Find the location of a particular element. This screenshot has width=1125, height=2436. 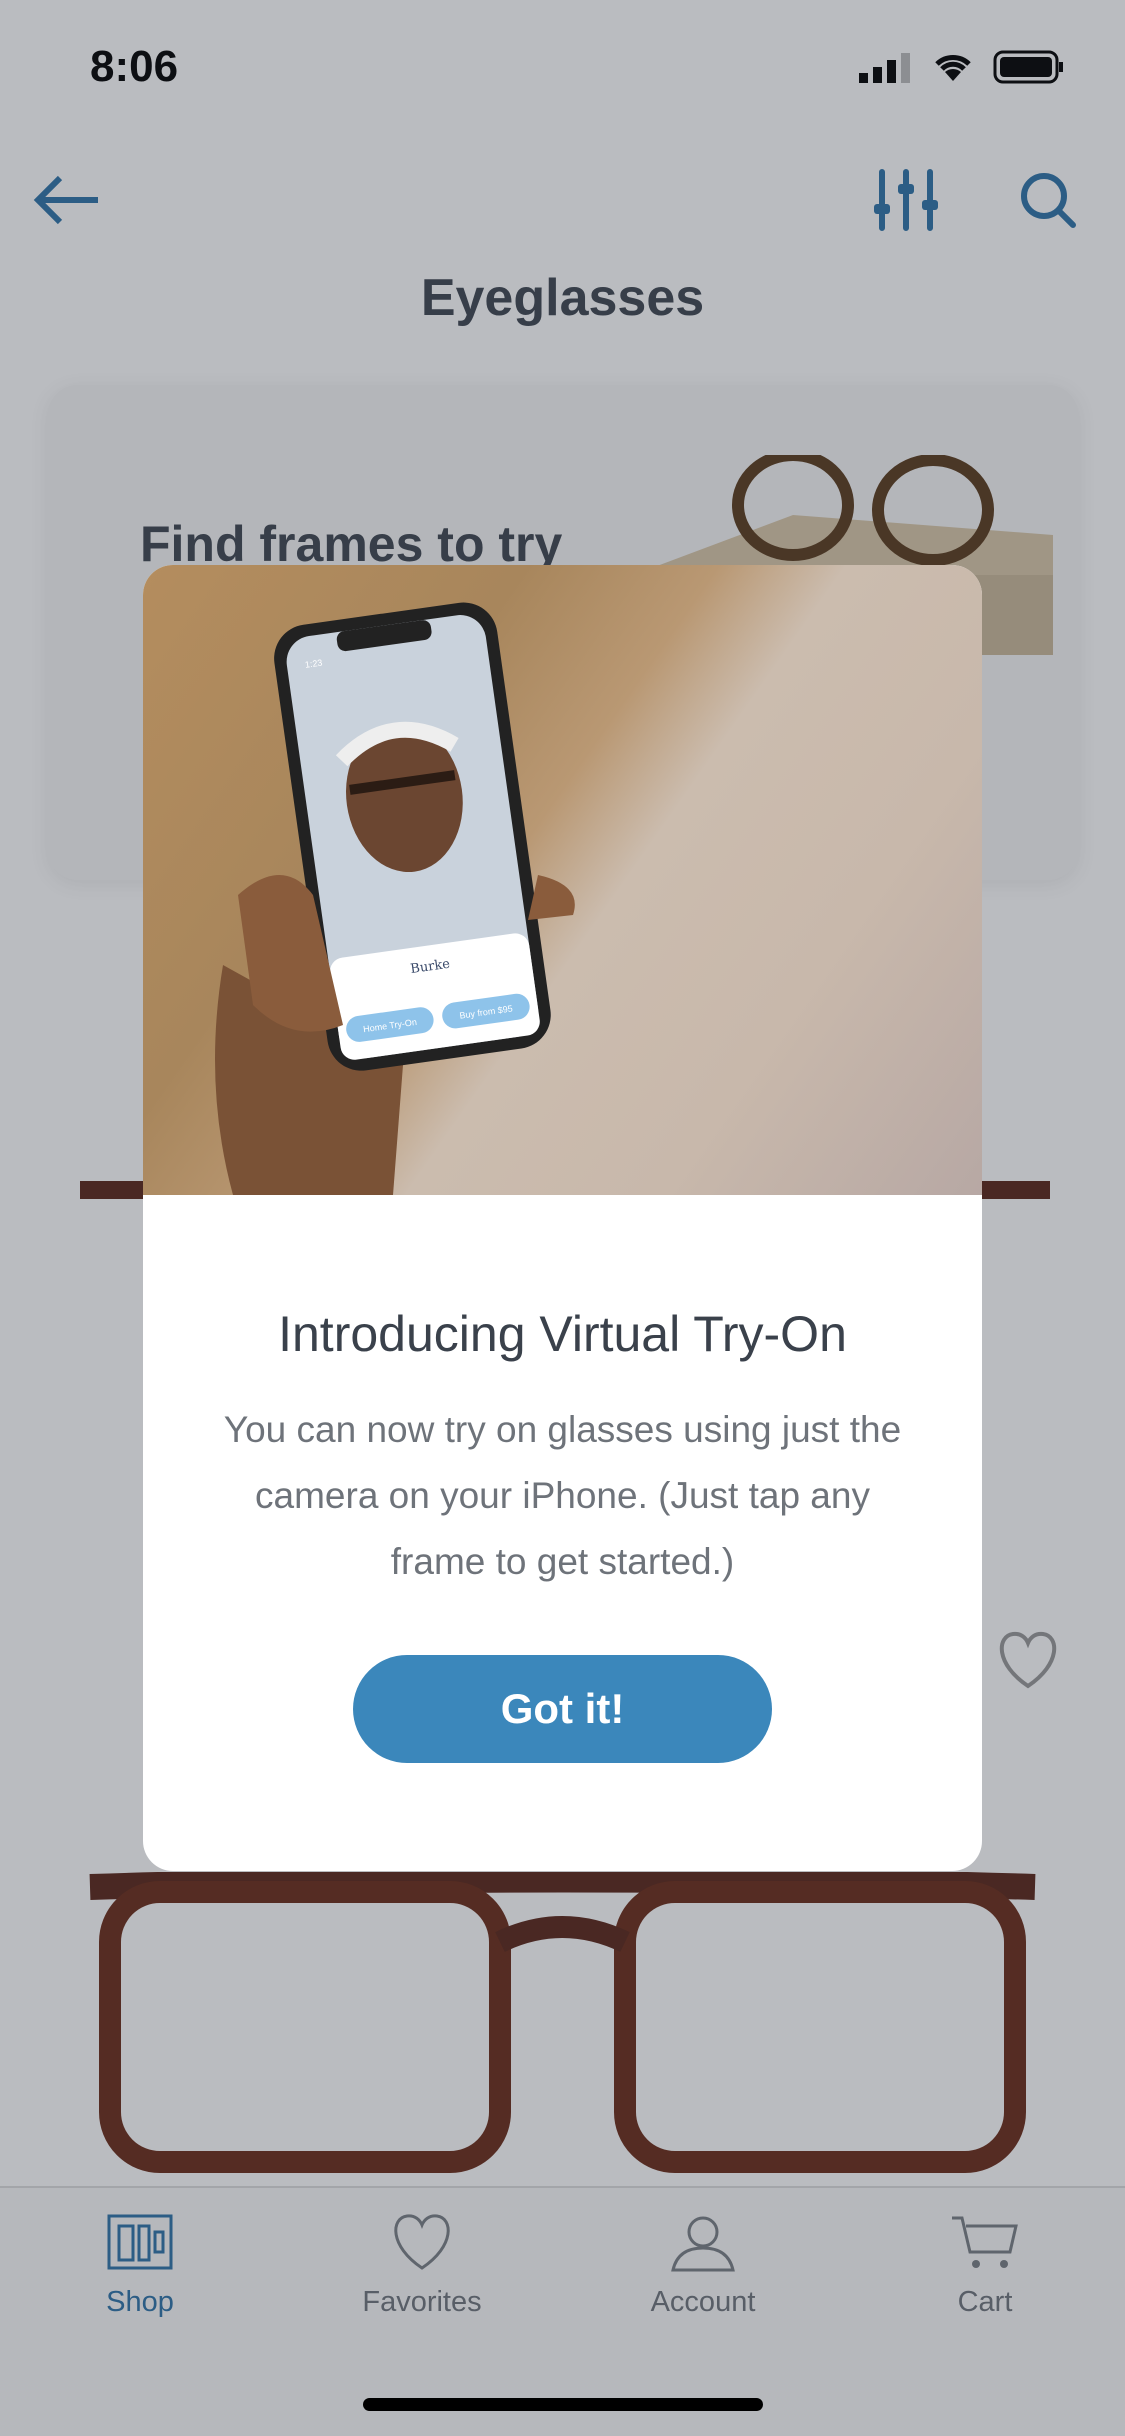

got-it-button: Got it! is located at coordinates (562, 1709).